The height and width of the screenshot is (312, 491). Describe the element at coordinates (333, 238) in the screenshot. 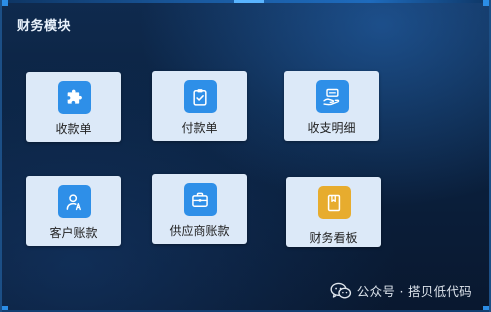

I see `card-label: 财务看板` at that location.